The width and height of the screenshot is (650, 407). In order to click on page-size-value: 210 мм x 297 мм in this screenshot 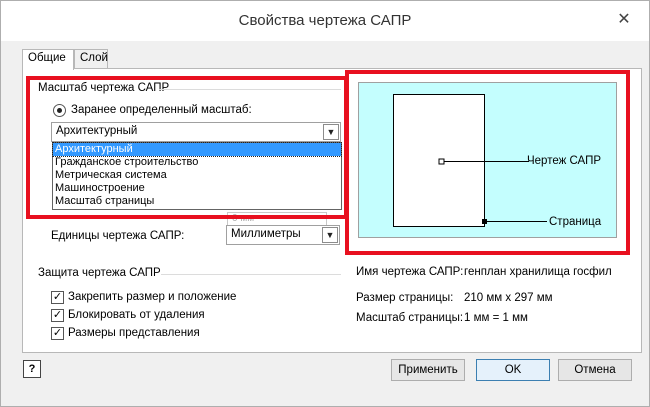, I will do `click(508, 298)`.